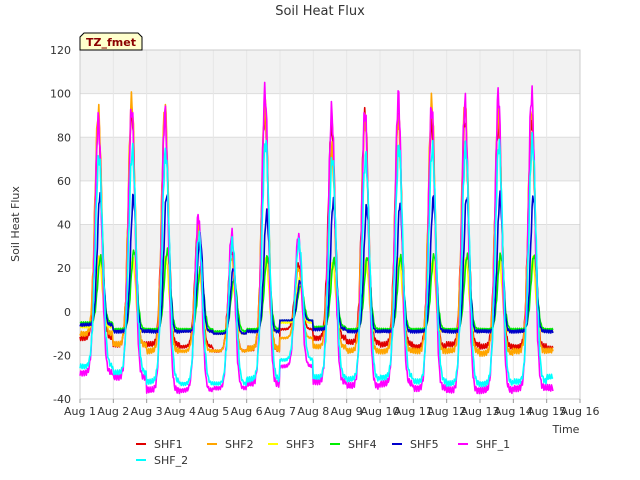 The image size is (640, 480). What do you see at coordinates (239, 444) in the screenshot?
I see `legend-label: SHF2` at bounding box center [239, 444].